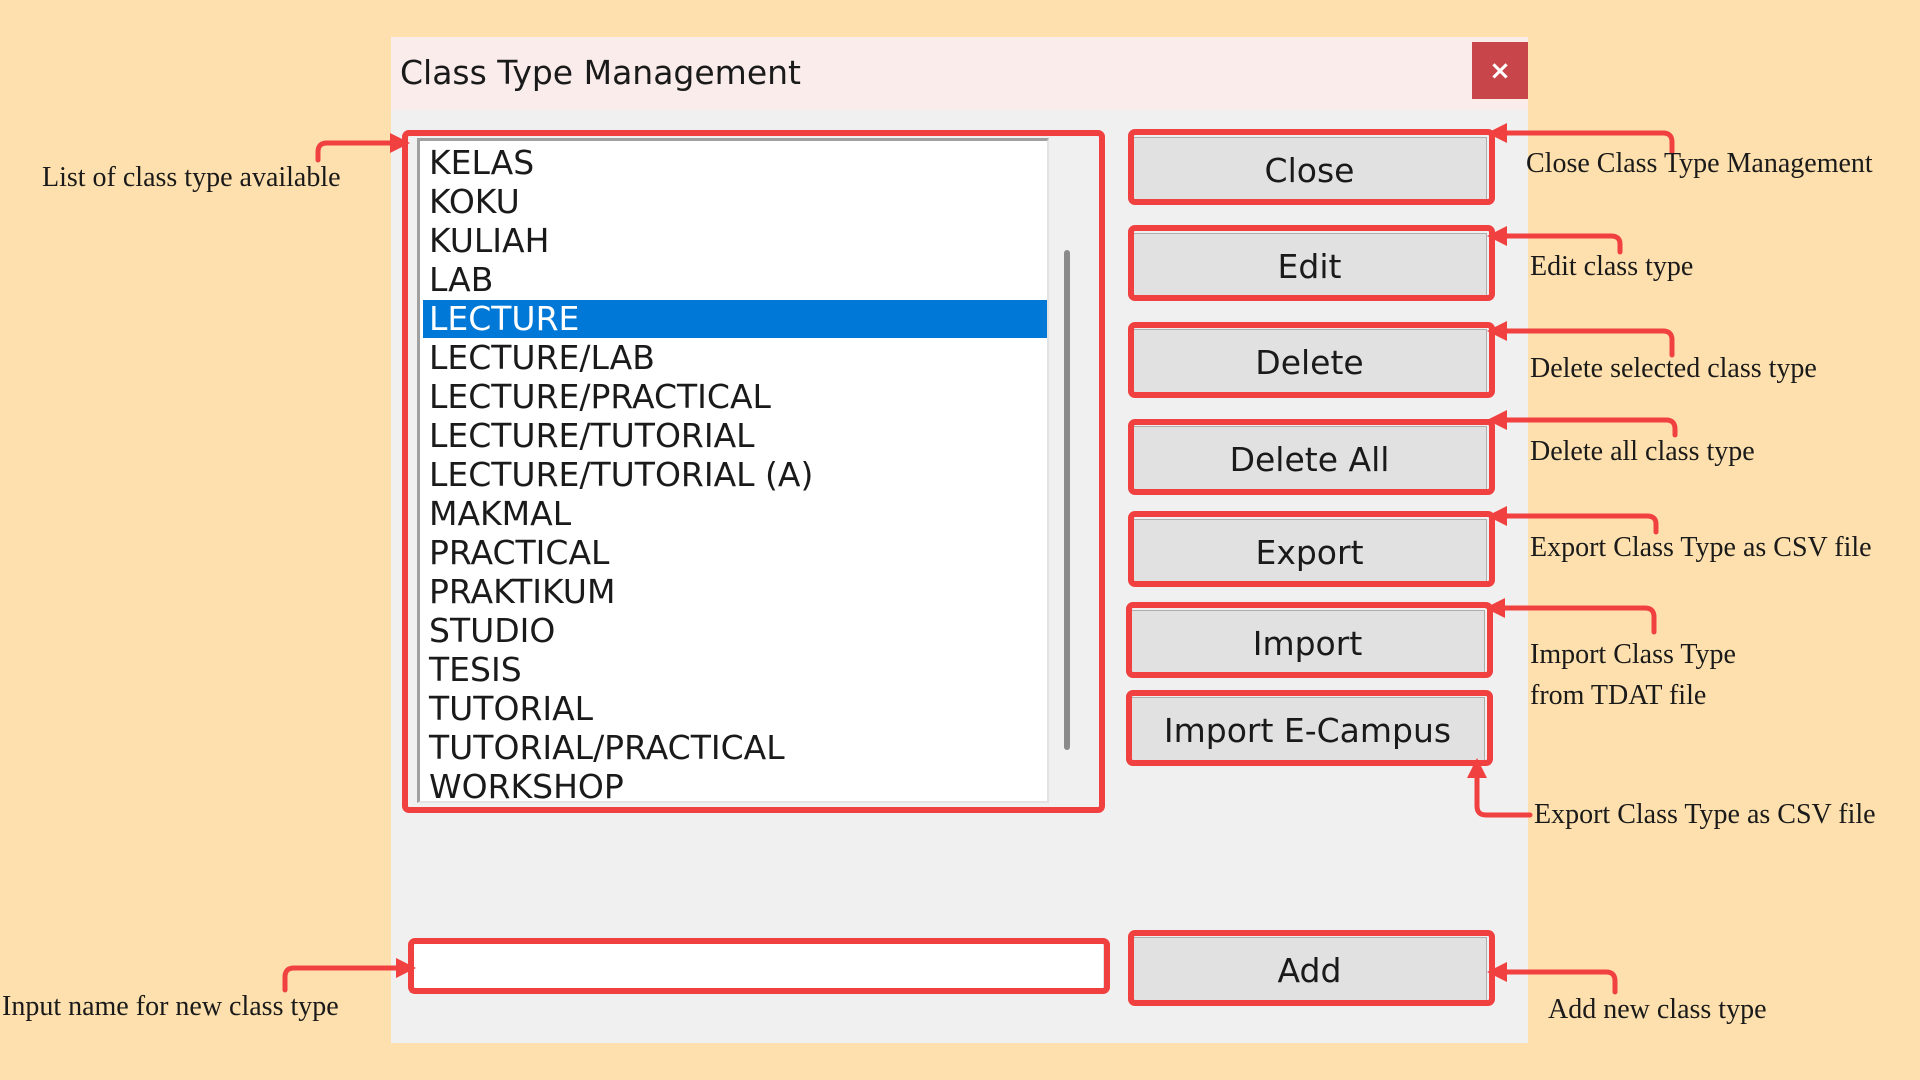 Image resolution: width=1920 pixels, height=1080 pixels. I want to click on annotation-add: Add new class type, so click(1657, 1009).